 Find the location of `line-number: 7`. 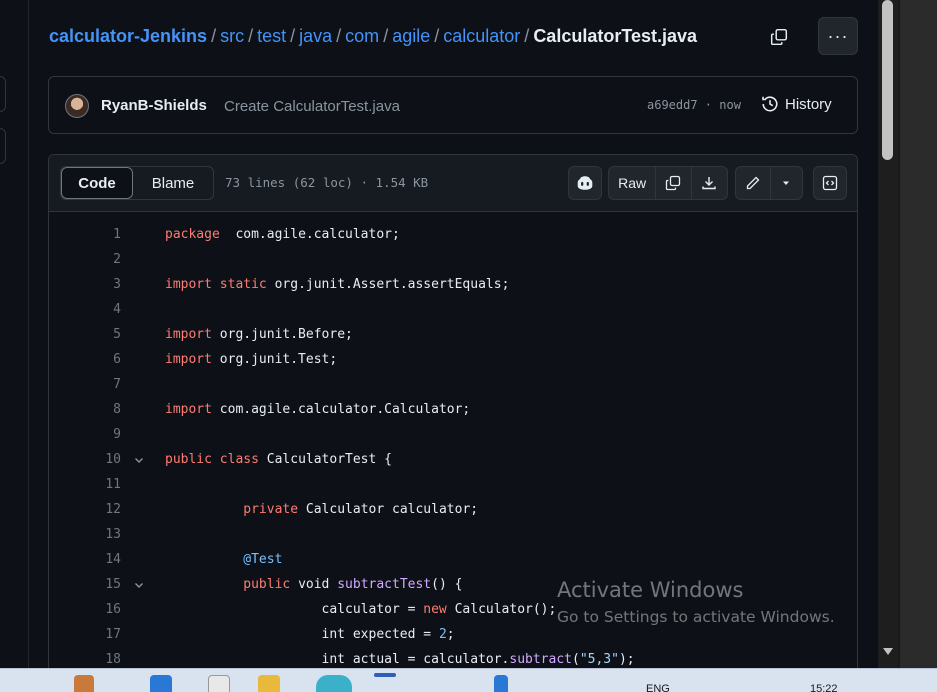

line-number: 7 is located at coordinates (85, 384).